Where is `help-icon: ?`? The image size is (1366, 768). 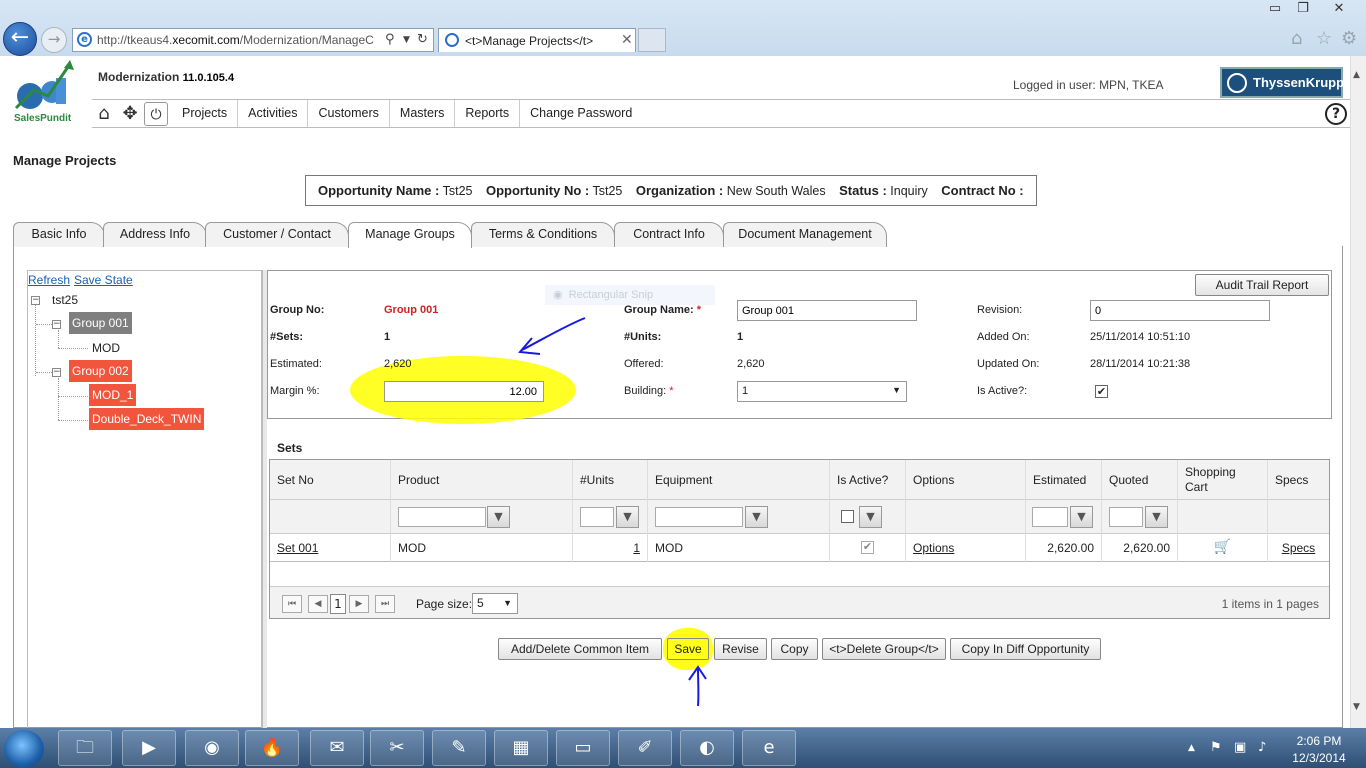
help-icon: ? is located at coordinates (1336, 114).